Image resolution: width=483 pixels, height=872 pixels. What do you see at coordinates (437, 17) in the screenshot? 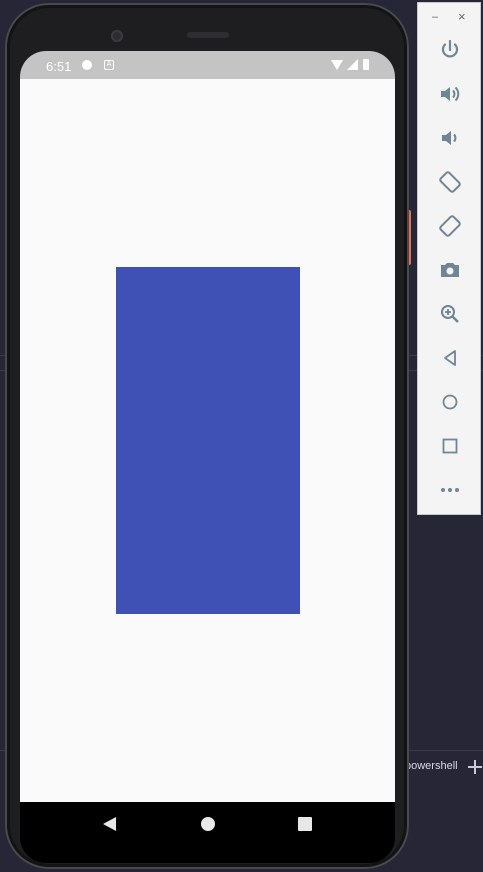
I see `minimize-button: –` at bounding box center [437, 17].